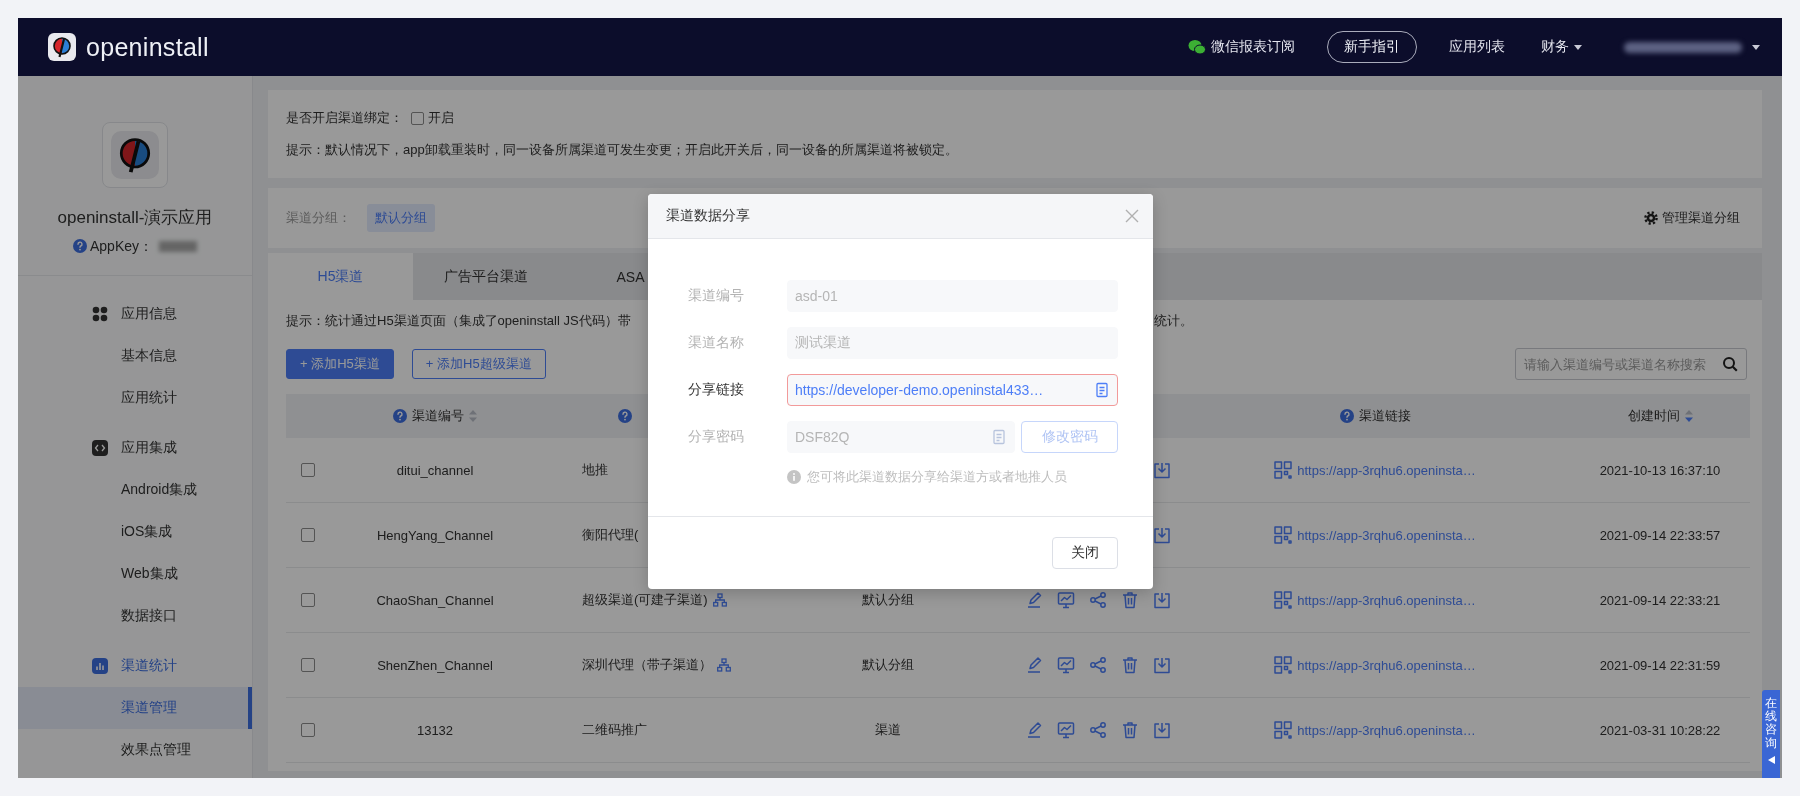  I want to click on add-channel-button: + 添加H5渠道, so click(340, 364).